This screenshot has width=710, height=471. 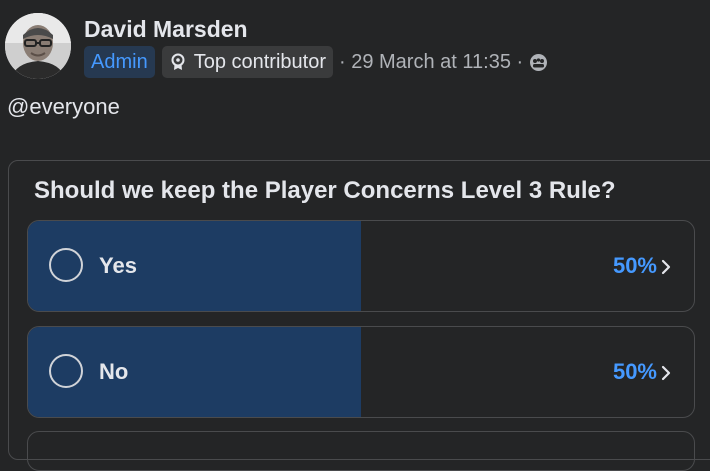 I want to click on admin-badge: Admin, so click(x=119, y=62).